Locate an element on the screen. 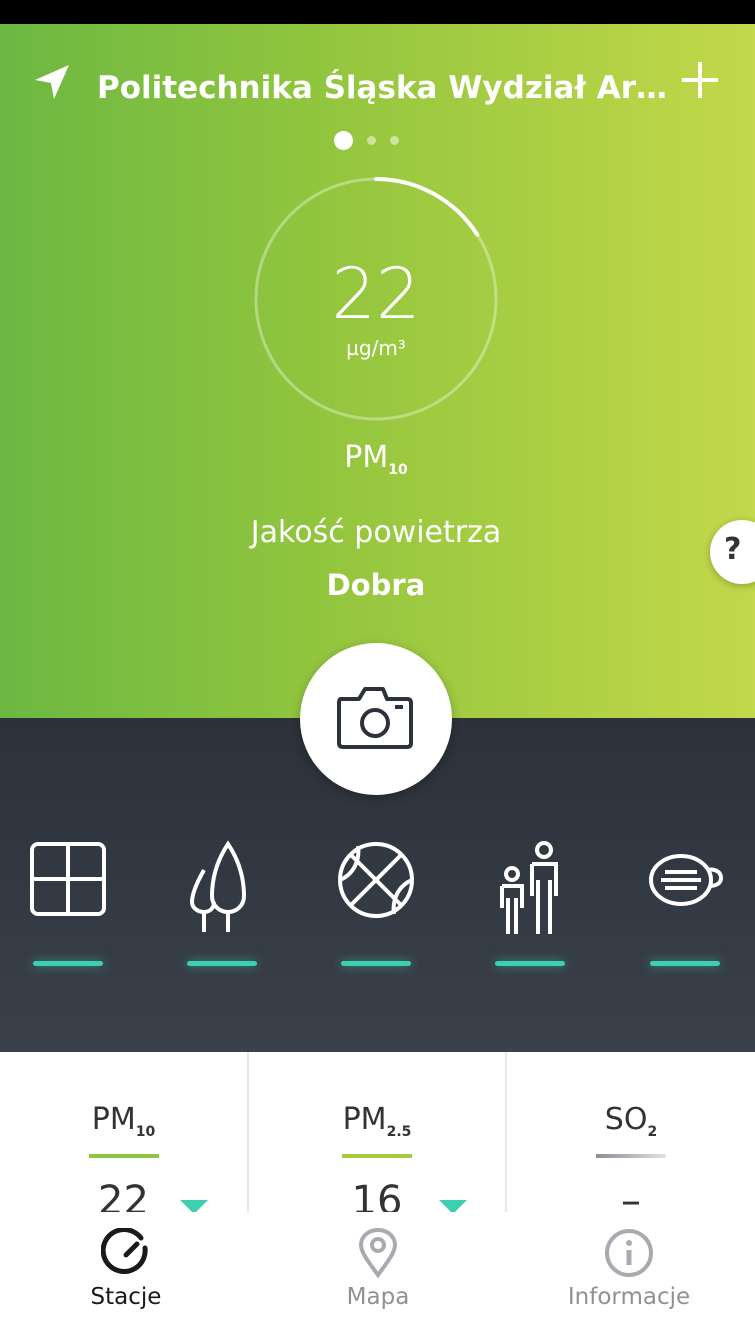 This screenshot has height=1318, width=755. pollutant-name: PM10 is located at coordinates (376, 459).